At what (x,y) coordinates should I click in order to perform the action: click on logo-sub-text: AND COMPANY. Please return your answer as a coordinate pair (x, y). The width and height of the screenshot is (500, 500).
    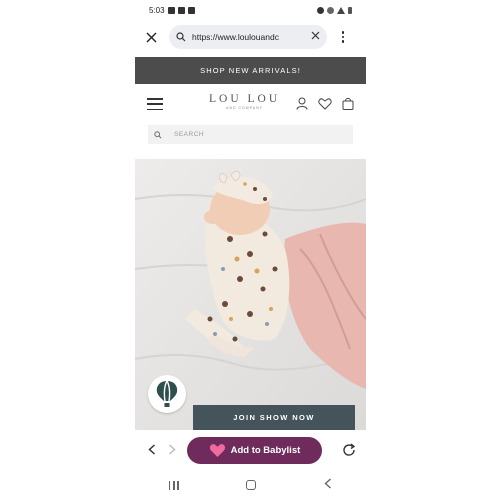
    Looking at the image, I should click on (244, 108).